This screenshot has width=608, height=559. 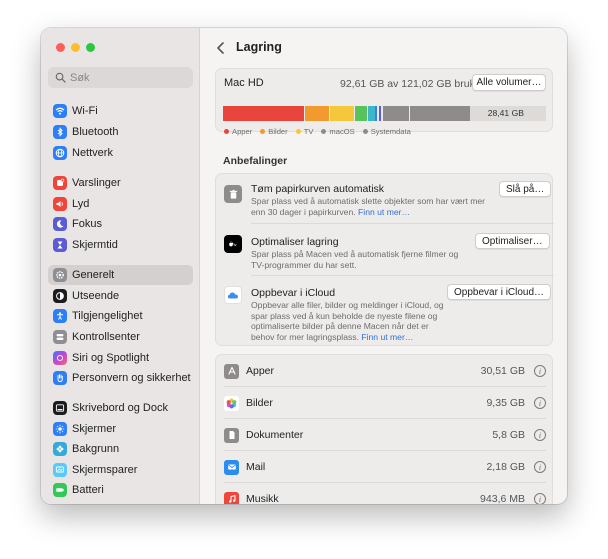 I want to click on hand-icon, so click(x=60, y=378).